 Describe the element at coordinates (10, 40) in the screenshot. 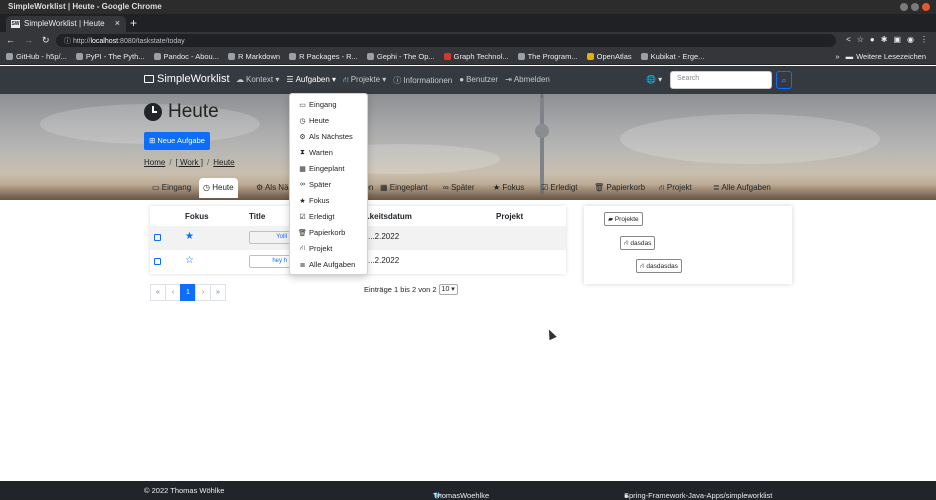

I see `back-icon: ←` at that location.